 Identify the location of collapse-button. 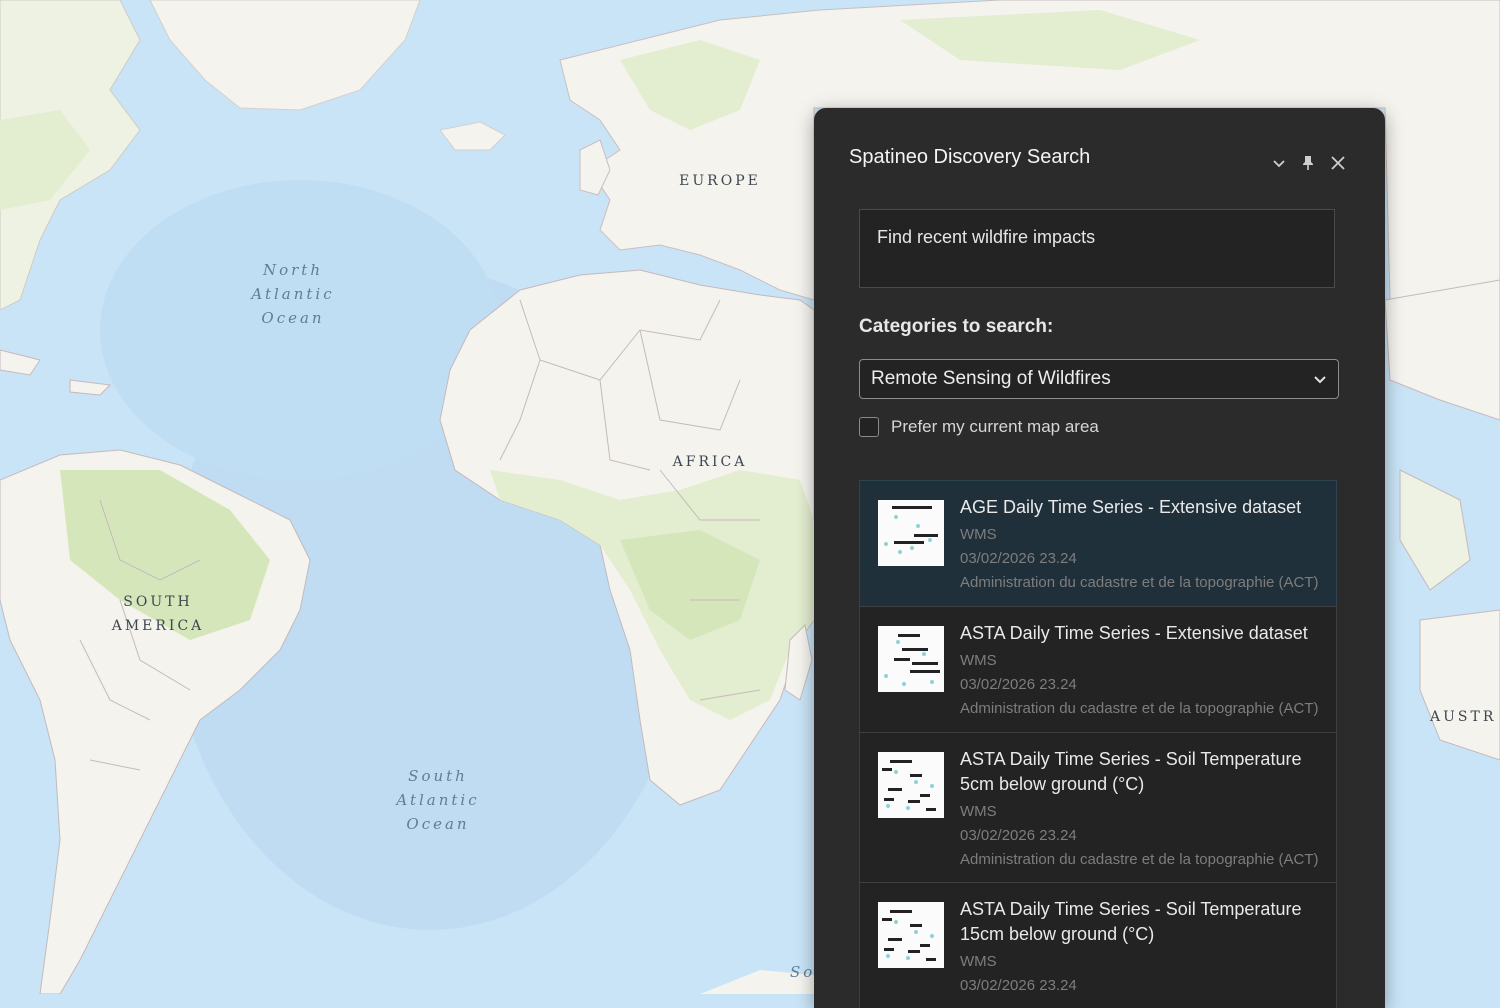
(1279, 163).